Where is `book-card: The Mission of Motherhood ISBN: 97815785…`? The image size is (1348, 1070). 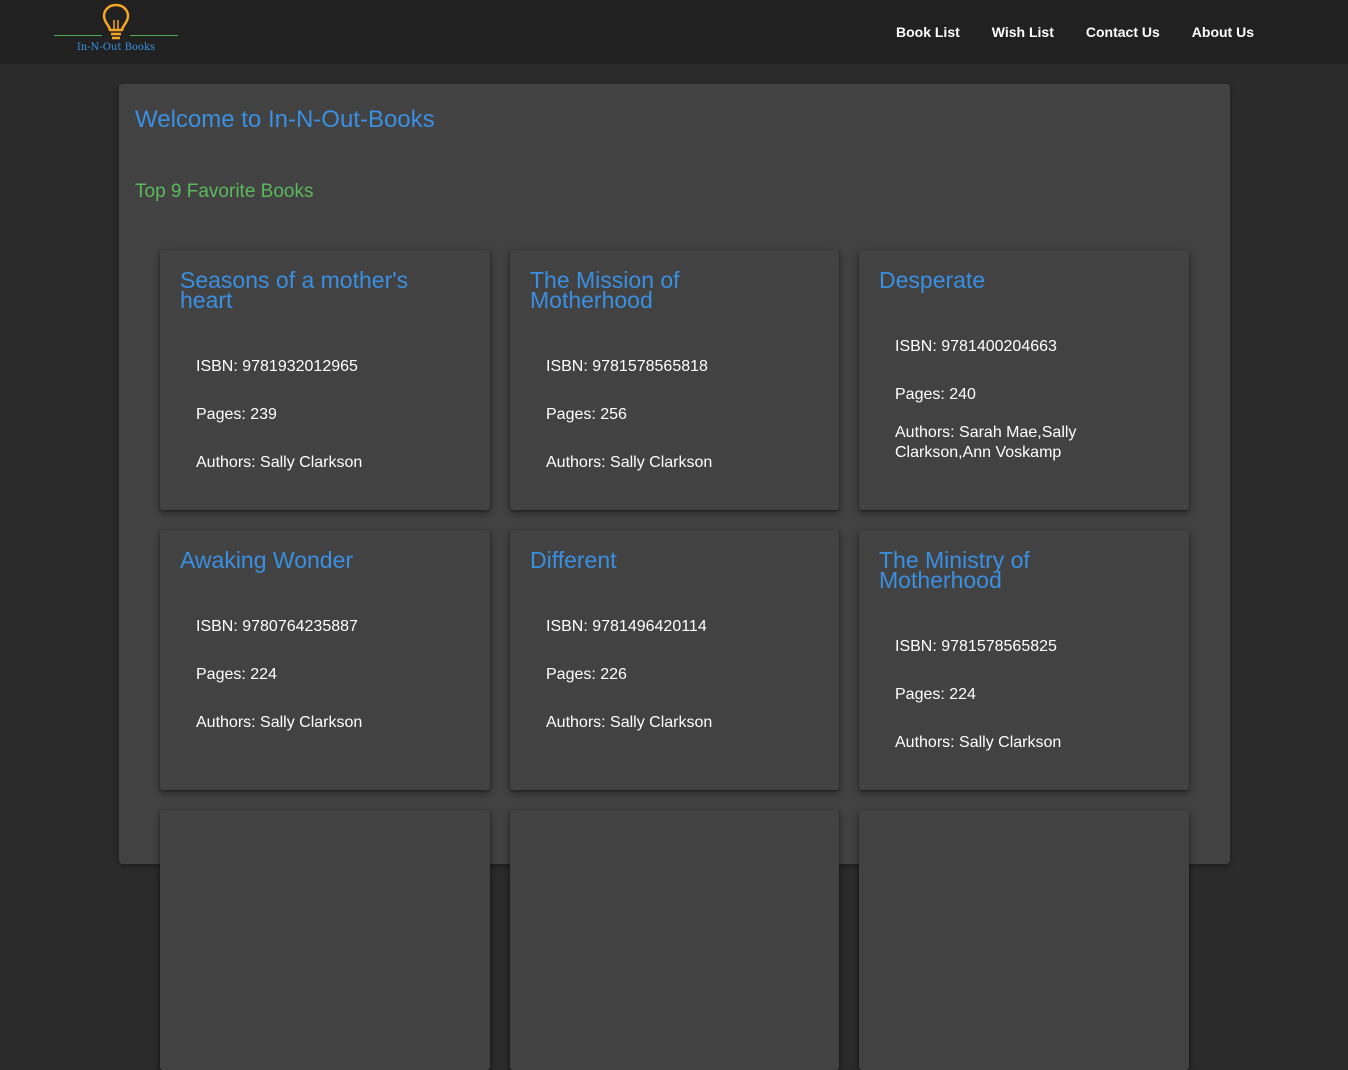 book-card: The Mission of Motherhood ISBN: 97815785… is located at coordinates (674, 380).